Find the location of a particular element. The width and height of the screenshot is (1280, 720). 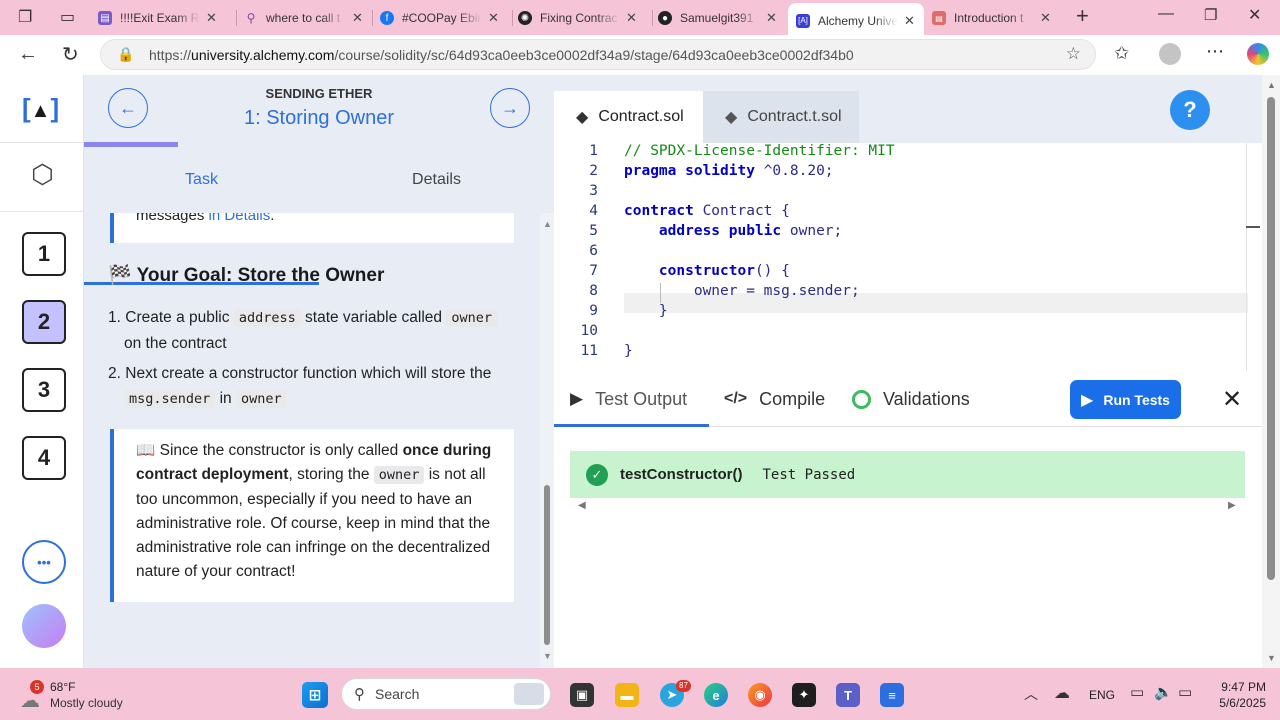

tab-validations: Validations is located at coordinates (911, 399).